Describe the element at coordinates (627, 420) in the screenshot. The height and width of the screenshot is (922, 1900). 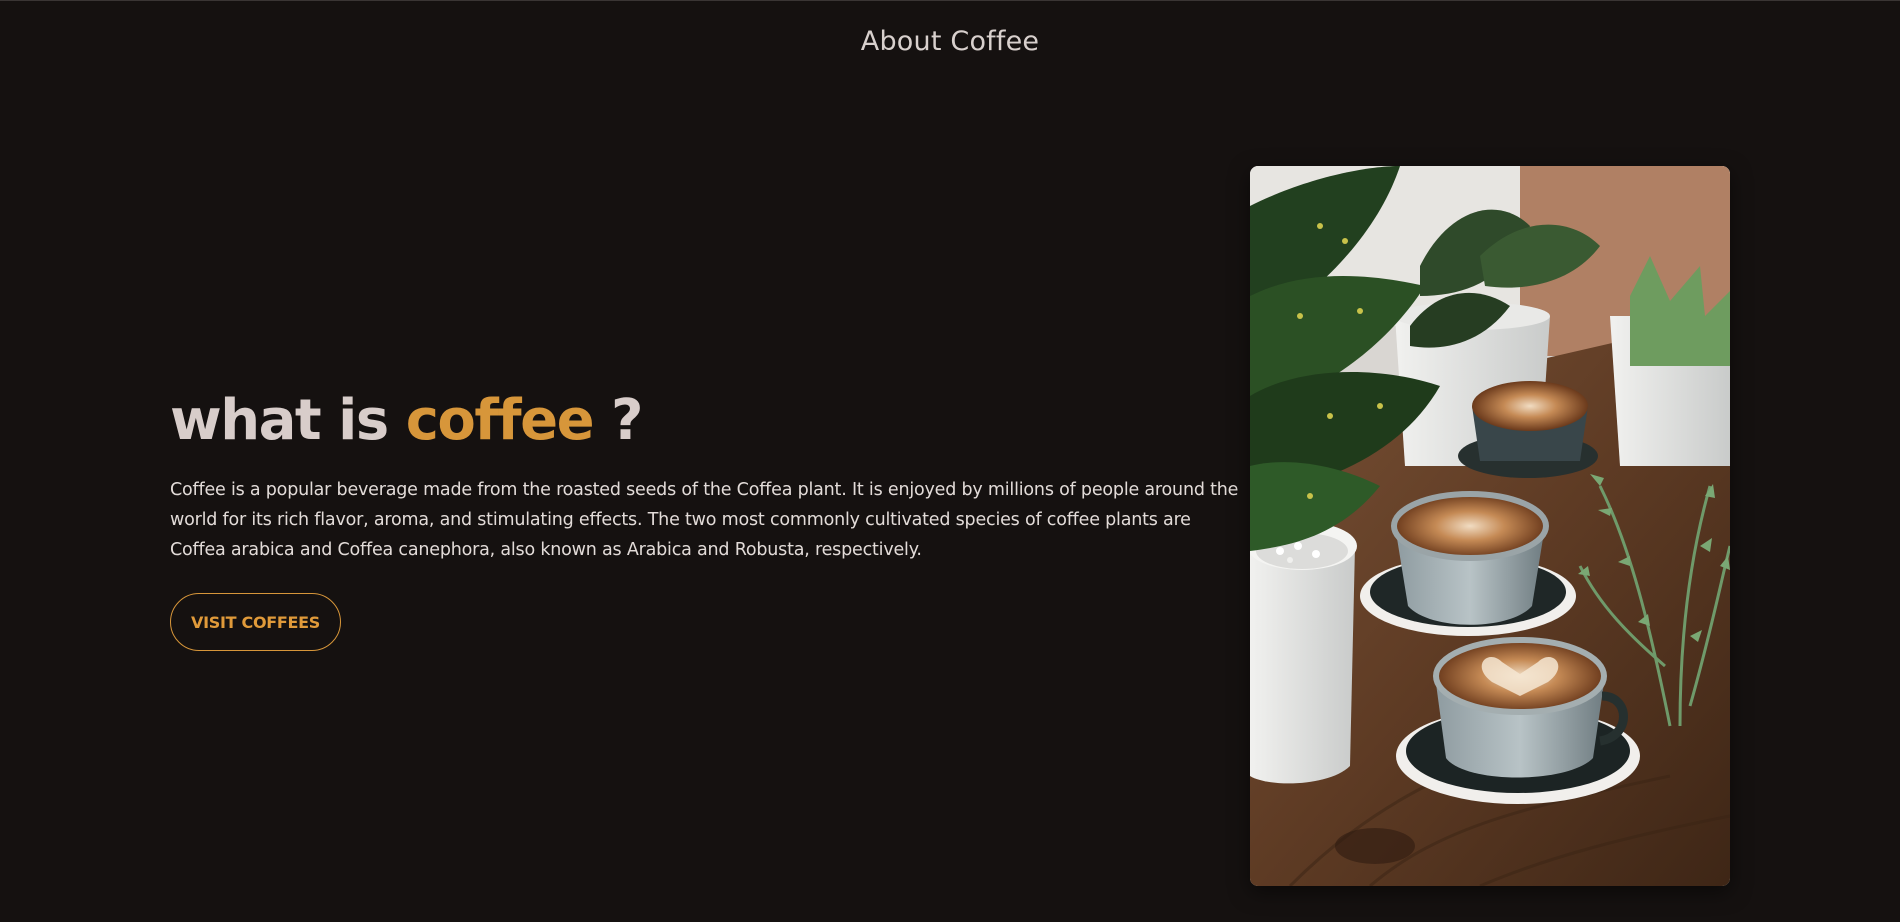
I see `heading-suffix: ?` at that location.